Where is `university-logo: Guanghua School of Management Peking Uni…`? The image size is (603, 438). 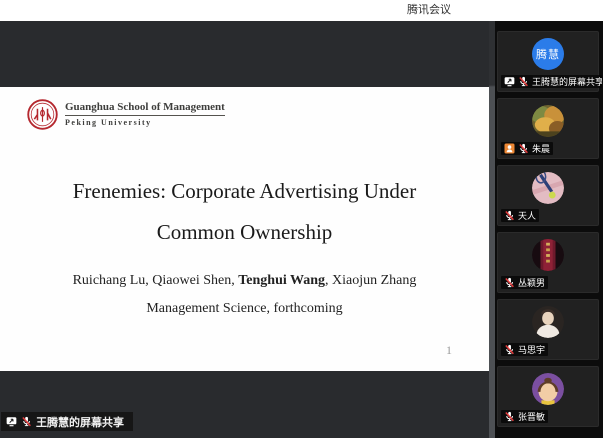
university-logo: Guanghua School of Management Peking Uni… is located at coordinates (126, 114).